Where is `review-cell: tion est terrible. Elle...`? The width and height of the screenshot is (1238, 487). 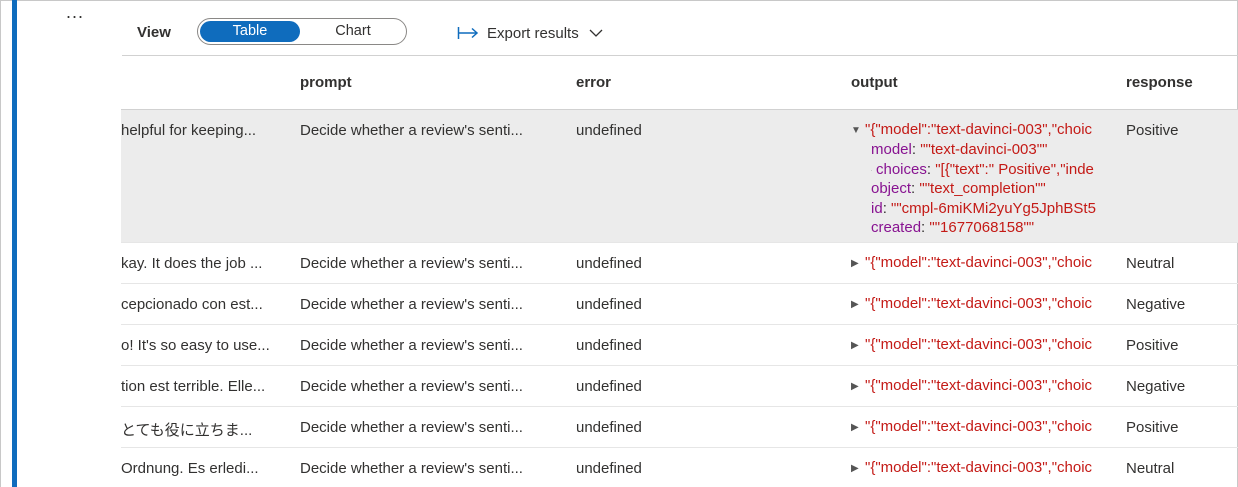
review-cell: tion est terrible. Elle... is located at coordinates (193, 386).